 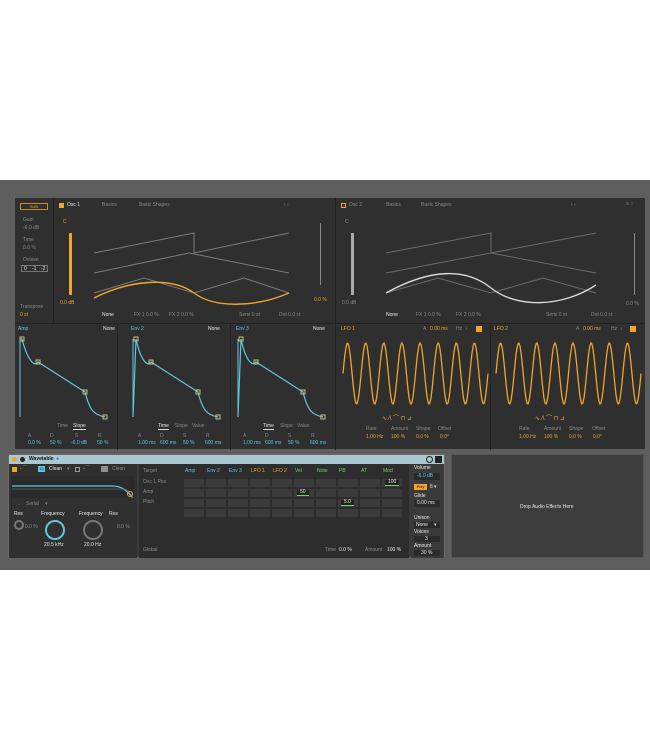 What do you see at coordinates (293, 443) in the screenshot?
I see `env3-sustain: 50 %` at bounding box center [293, 443].